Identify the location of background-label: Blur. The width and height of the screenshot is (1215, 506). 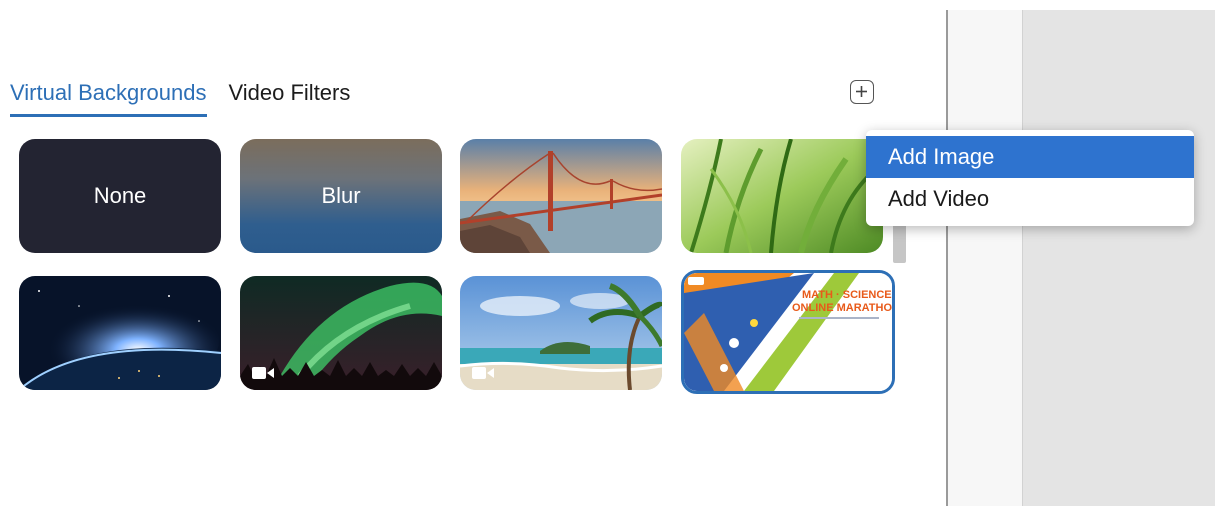
(341, 195).